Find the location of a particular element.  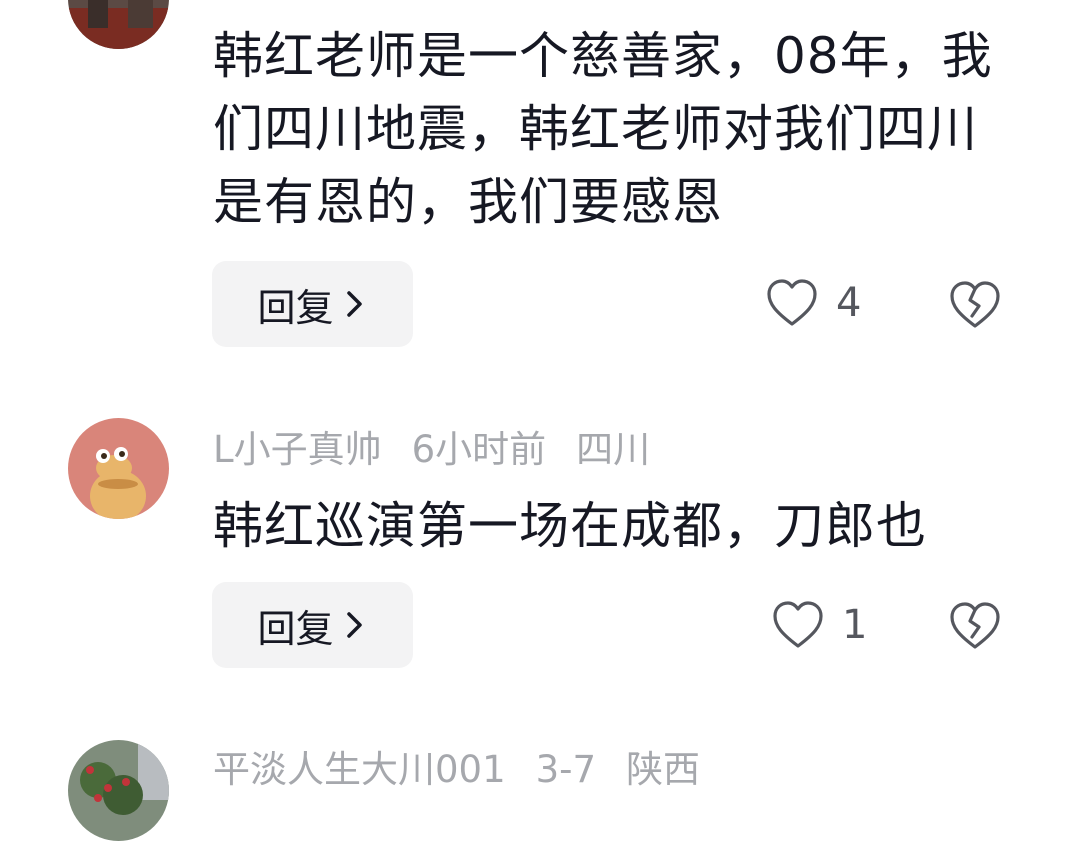

landscape-photo-avatar-icon is located at coordinates (118, 24).